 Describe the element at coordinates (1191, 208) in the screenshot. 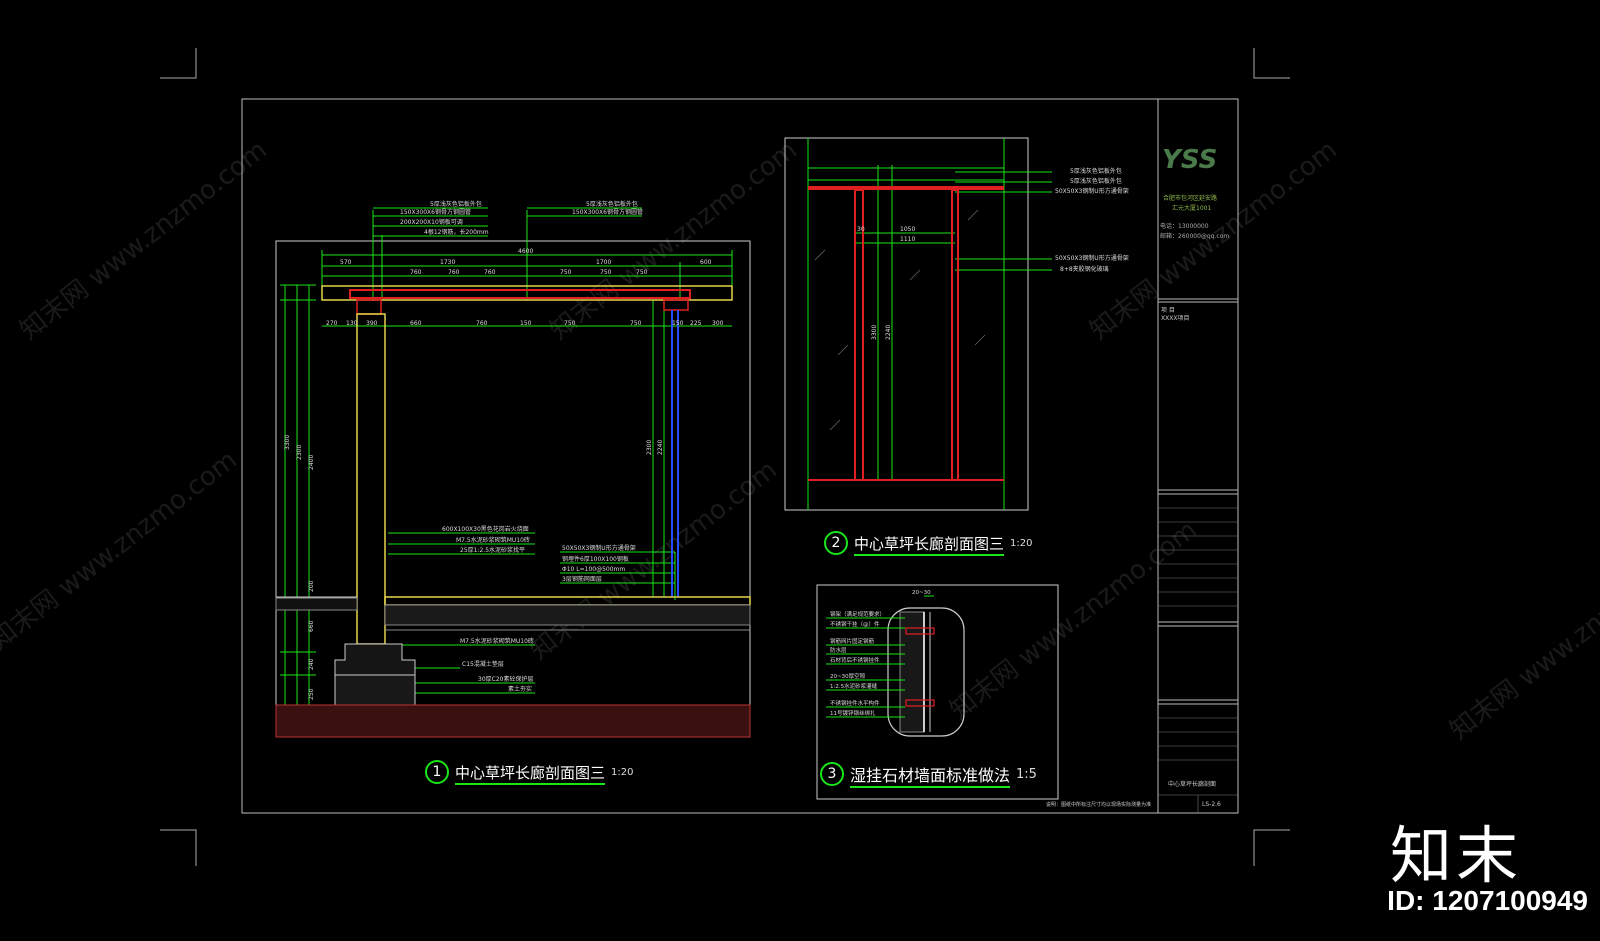

I see `tb-company2: 汇元大厦1001` at that location.